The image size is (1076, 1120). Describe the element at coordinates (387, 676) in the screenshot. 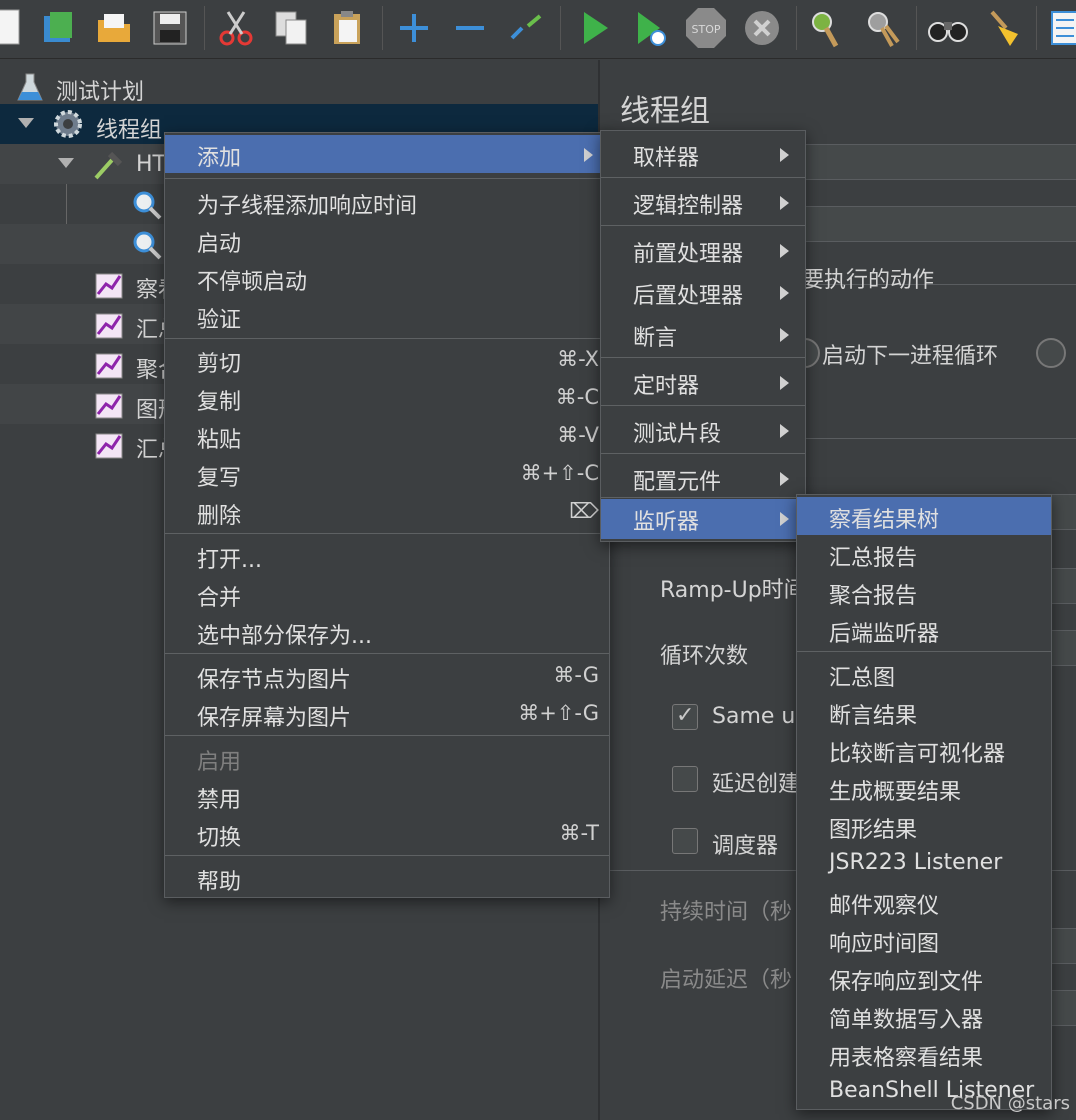

I see `menu-item-save-node-image: 保存节点为图片 ⌘-G` at that location.